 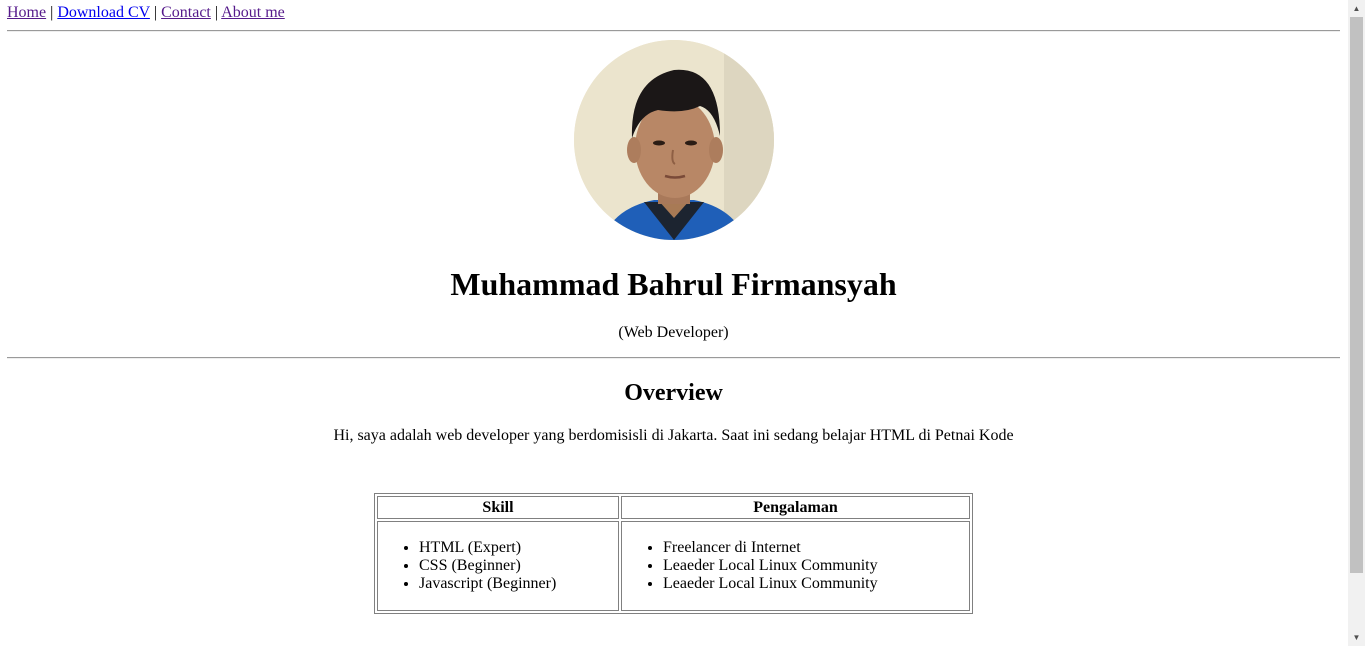 I want to click on nav-link-contact: Contact, so click(x=186, y=12).